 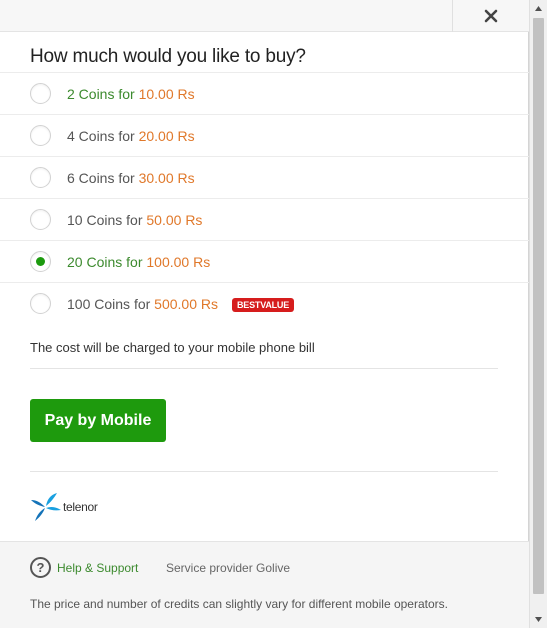 What do you see at coordinates (228, 568) in the screenshot?
I see `service-provider: Service provider Golive` at bounding box center [228, 568].